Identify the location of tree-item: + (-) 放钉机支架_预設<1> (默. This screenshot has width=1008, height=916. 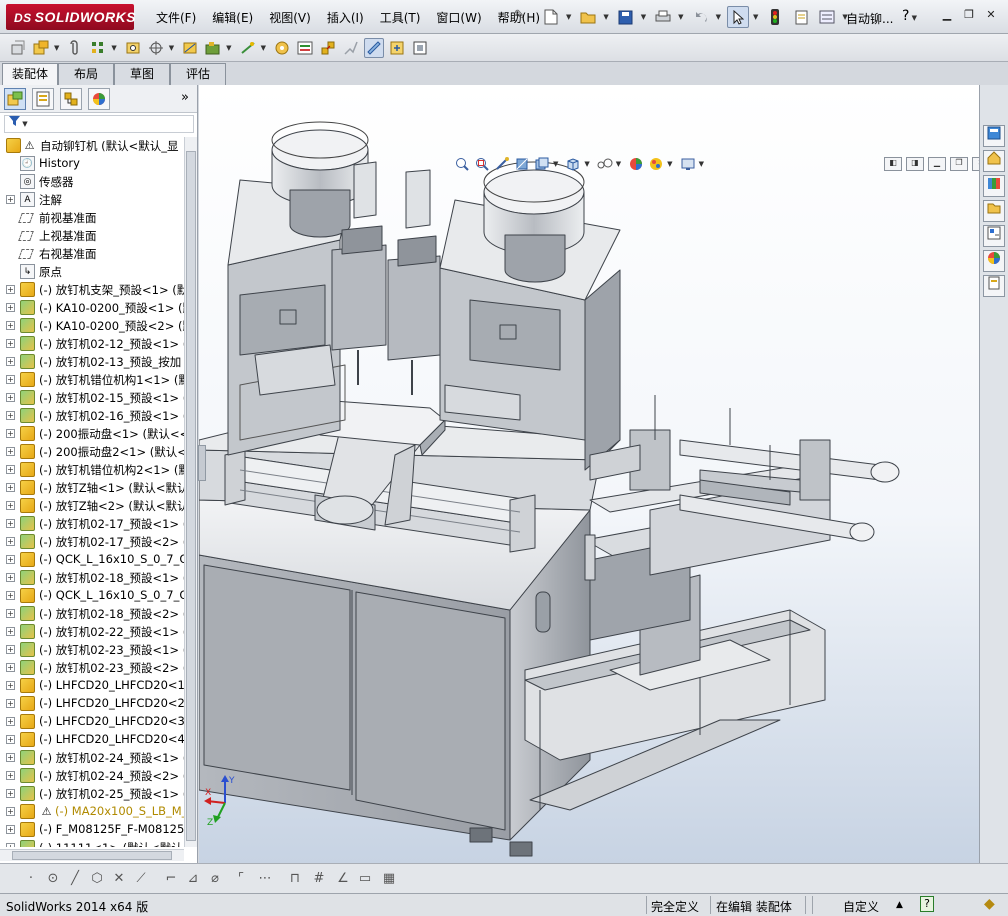
(92, 290).